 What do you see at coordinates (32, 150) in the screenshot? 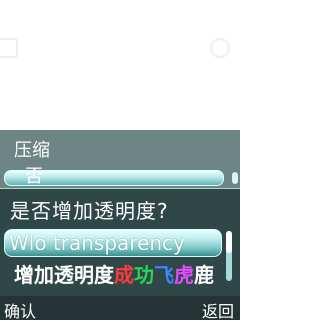
I see `menu-item-compress: 压缩` at bounding box center [32, 150].